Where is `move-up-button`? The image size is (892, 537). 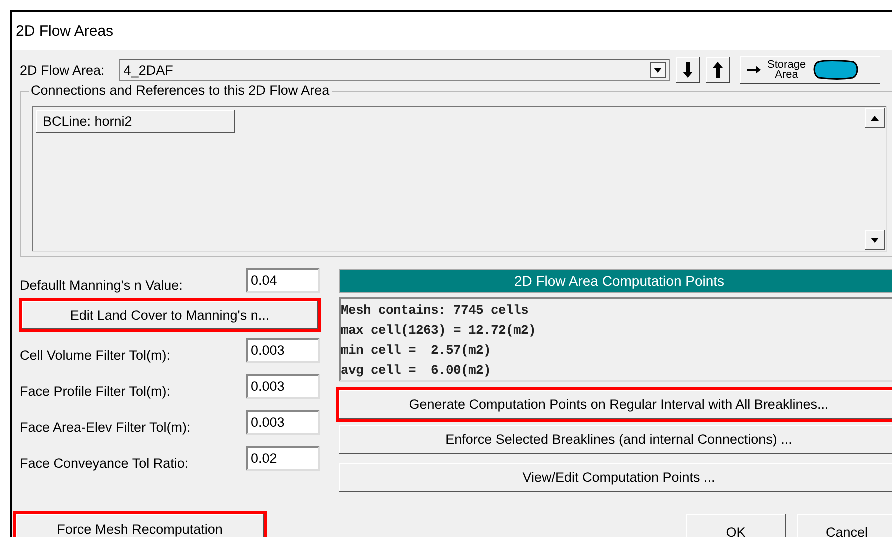 move-up-button is located at coordinates (718, 70).